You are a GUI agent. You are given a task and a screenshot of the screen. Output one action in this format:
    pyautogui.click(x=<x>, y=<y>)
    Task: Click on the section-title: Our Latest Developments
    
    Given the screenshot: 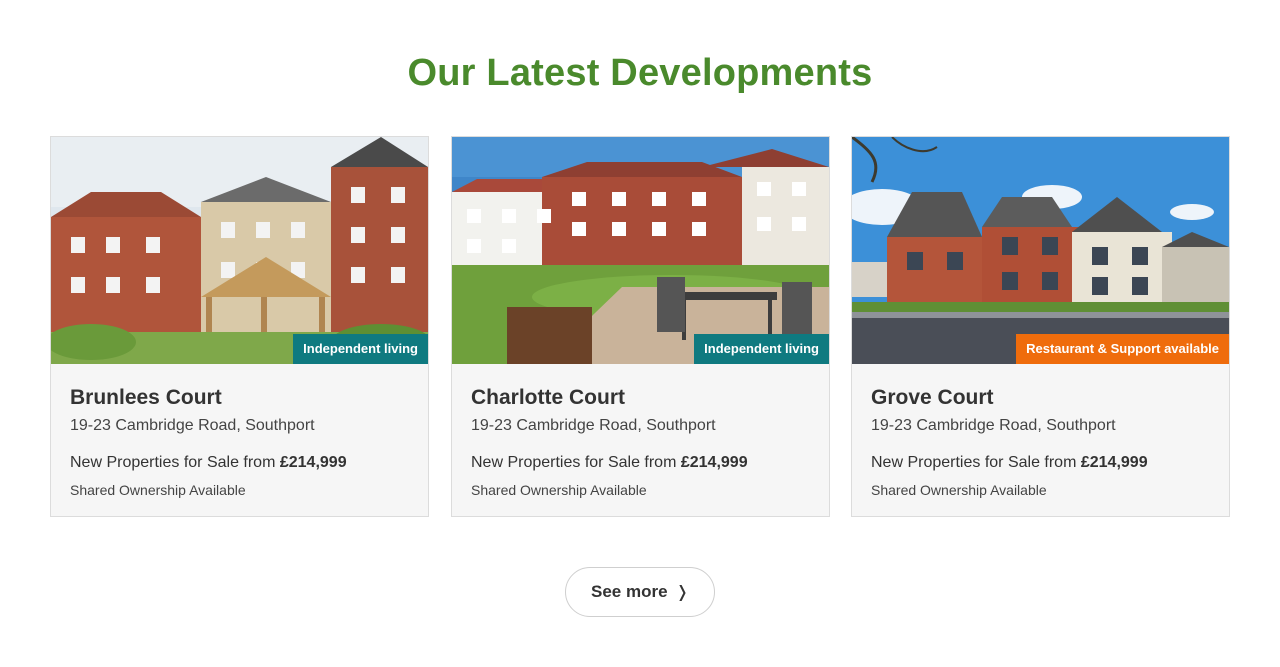 What is the action you would take?
    pyautogui.click(x=640, y=73)
    